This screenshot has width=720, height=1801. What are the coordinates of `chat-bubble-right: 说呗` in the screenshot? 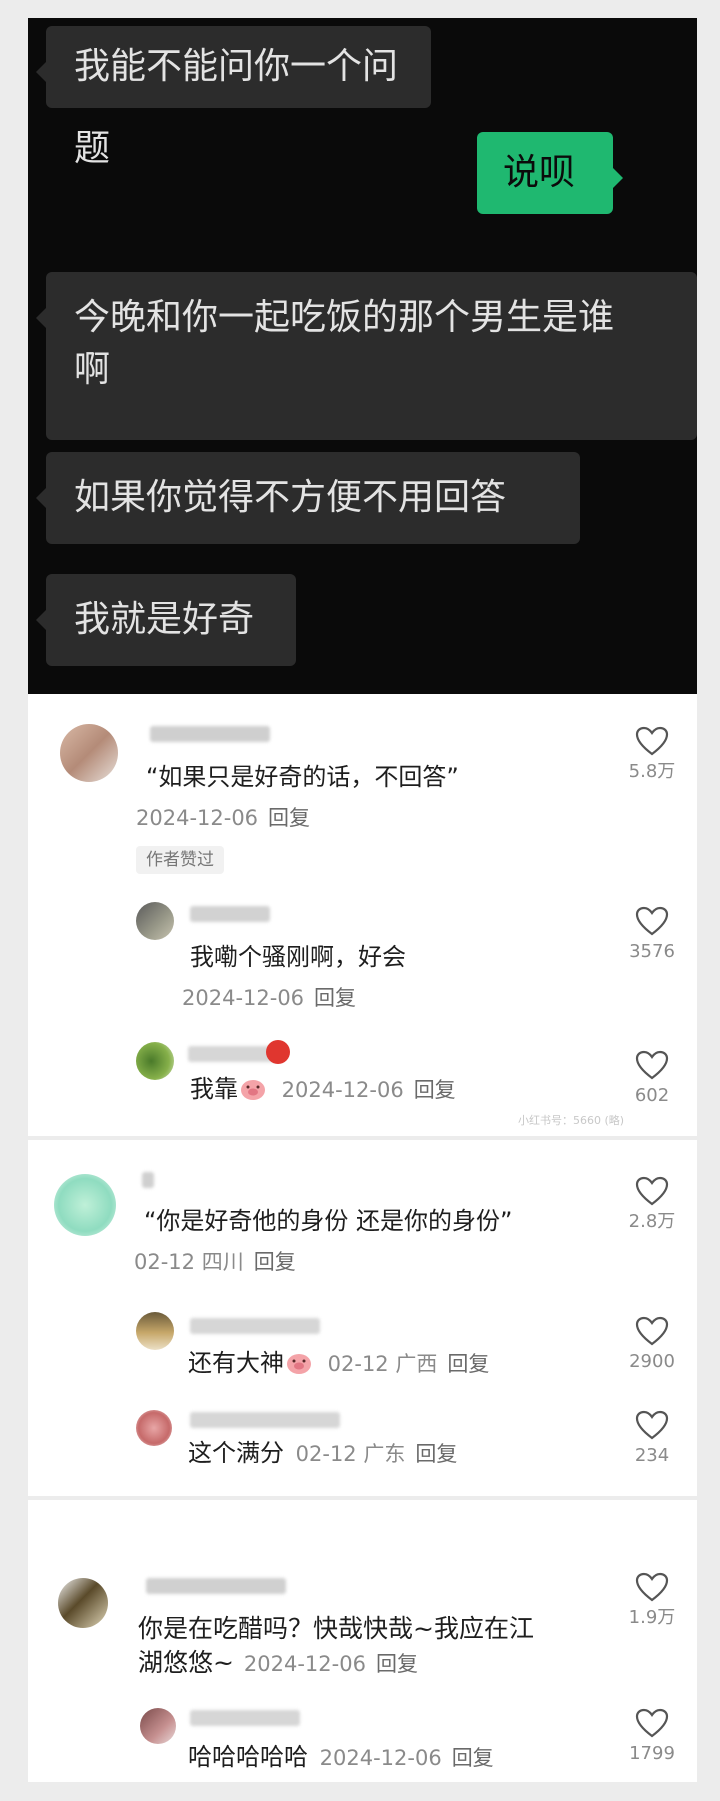 It's located at (550, 173).